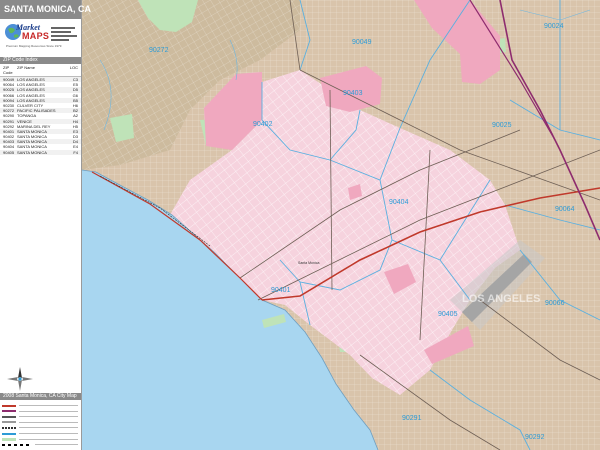 The height and width of the screenshot is (450, 600). What do you see at coordinates (73, 67) in the screenshot?
I see `loc-col-header: LOC` at bounding box center [73, 67].